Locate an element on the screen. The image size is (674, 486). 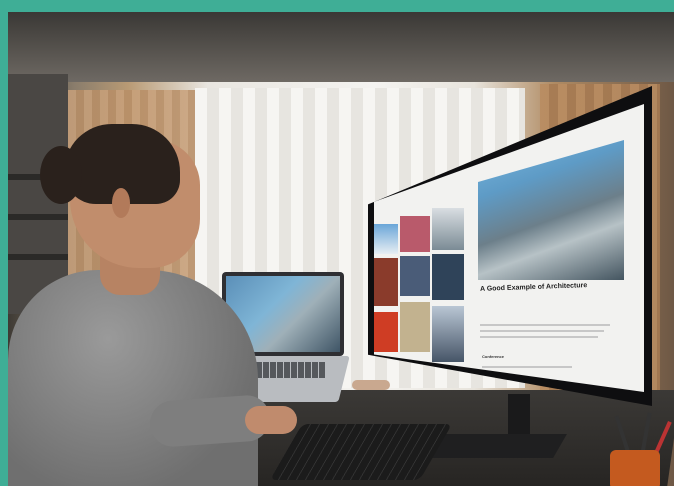
person-hand is located at coordinates (271, 420).